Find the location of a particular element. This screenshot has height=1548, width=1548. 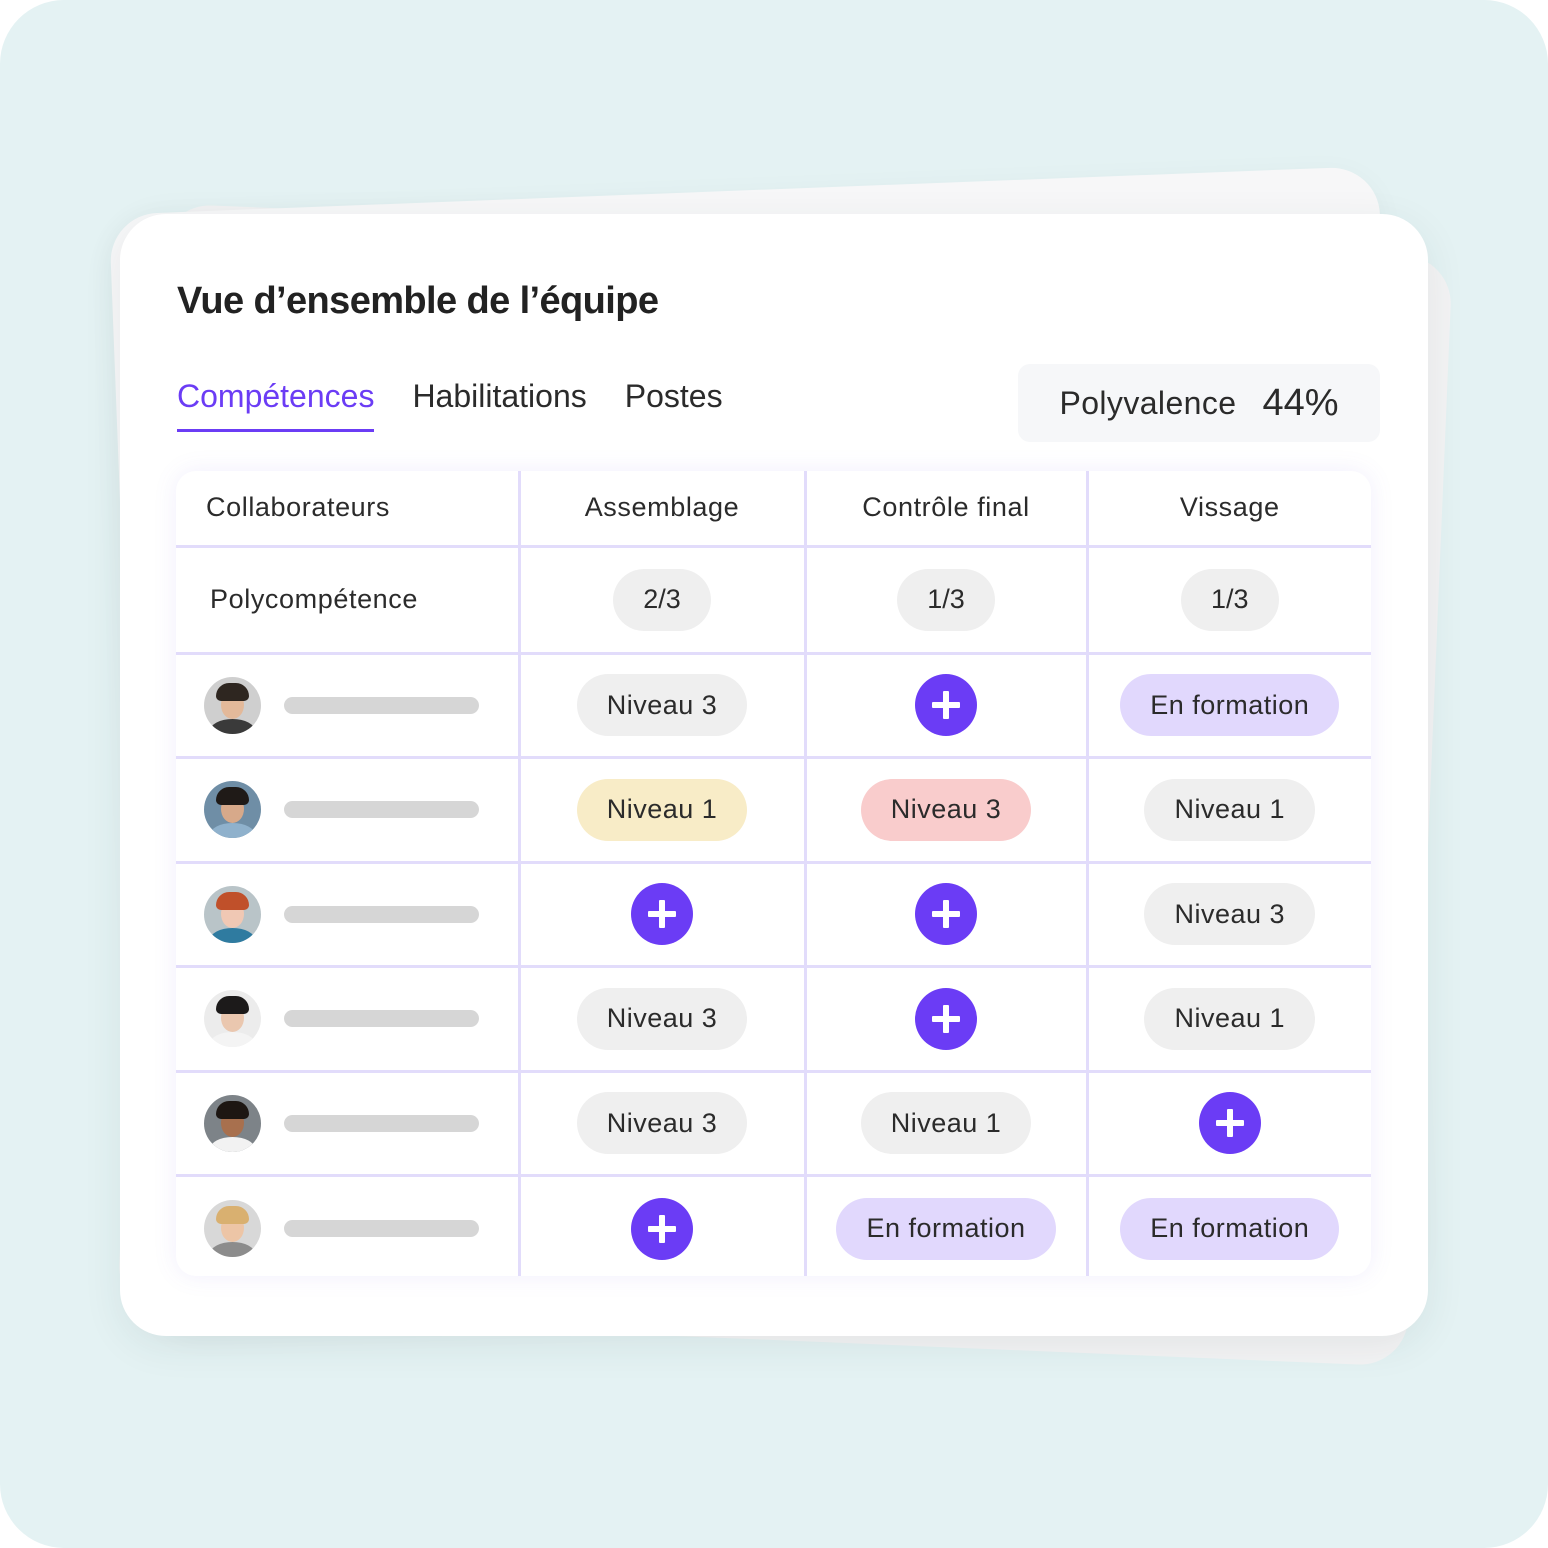

polyvalence-value: 44% is located at coordinates (1300, 402).